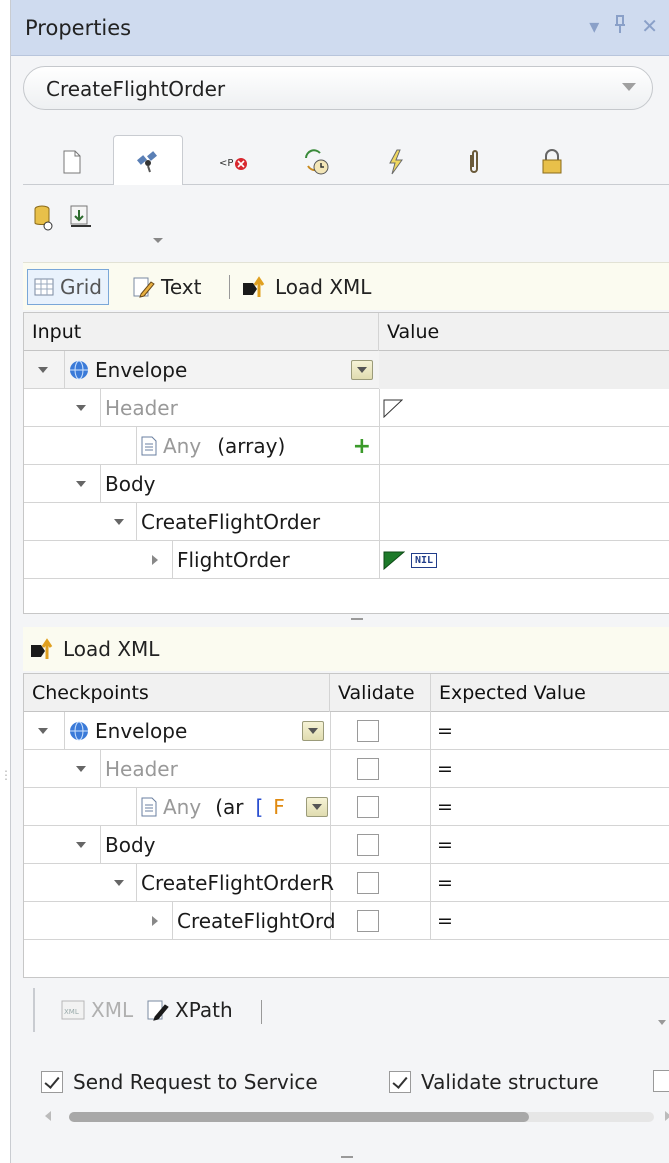 The image size is (669, 1163). Describe the element at coordinates (97, 1010) in the screenshot. I see `xml-view-button: XML XML` at that location.